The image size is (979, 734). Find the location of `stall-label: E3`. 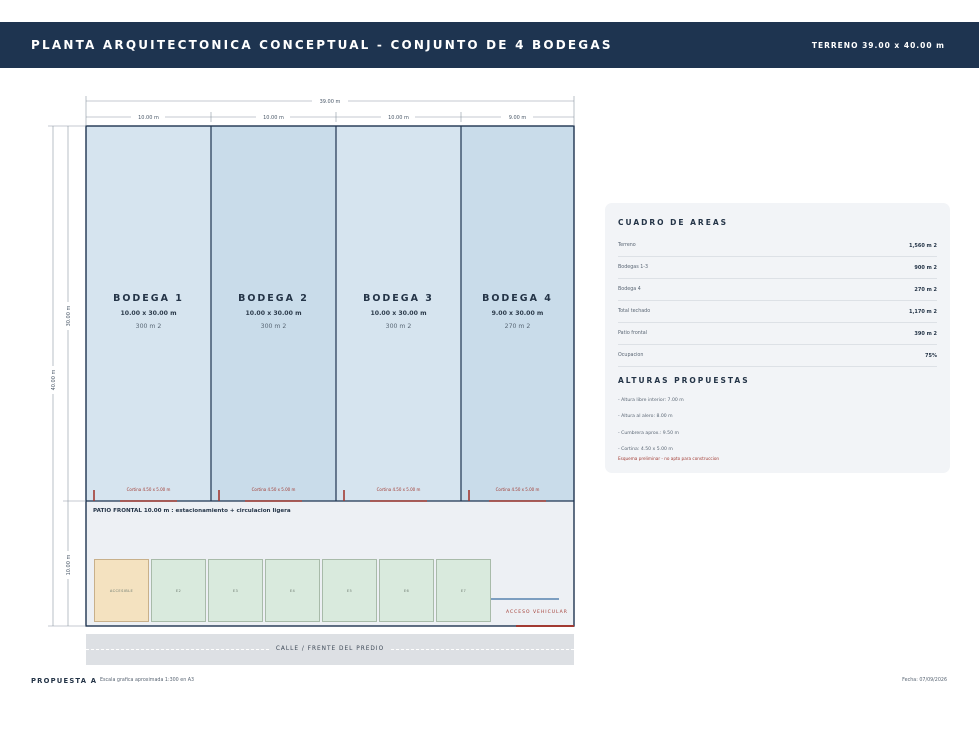

stall-label: E3 is located at coordinates (235, 591).